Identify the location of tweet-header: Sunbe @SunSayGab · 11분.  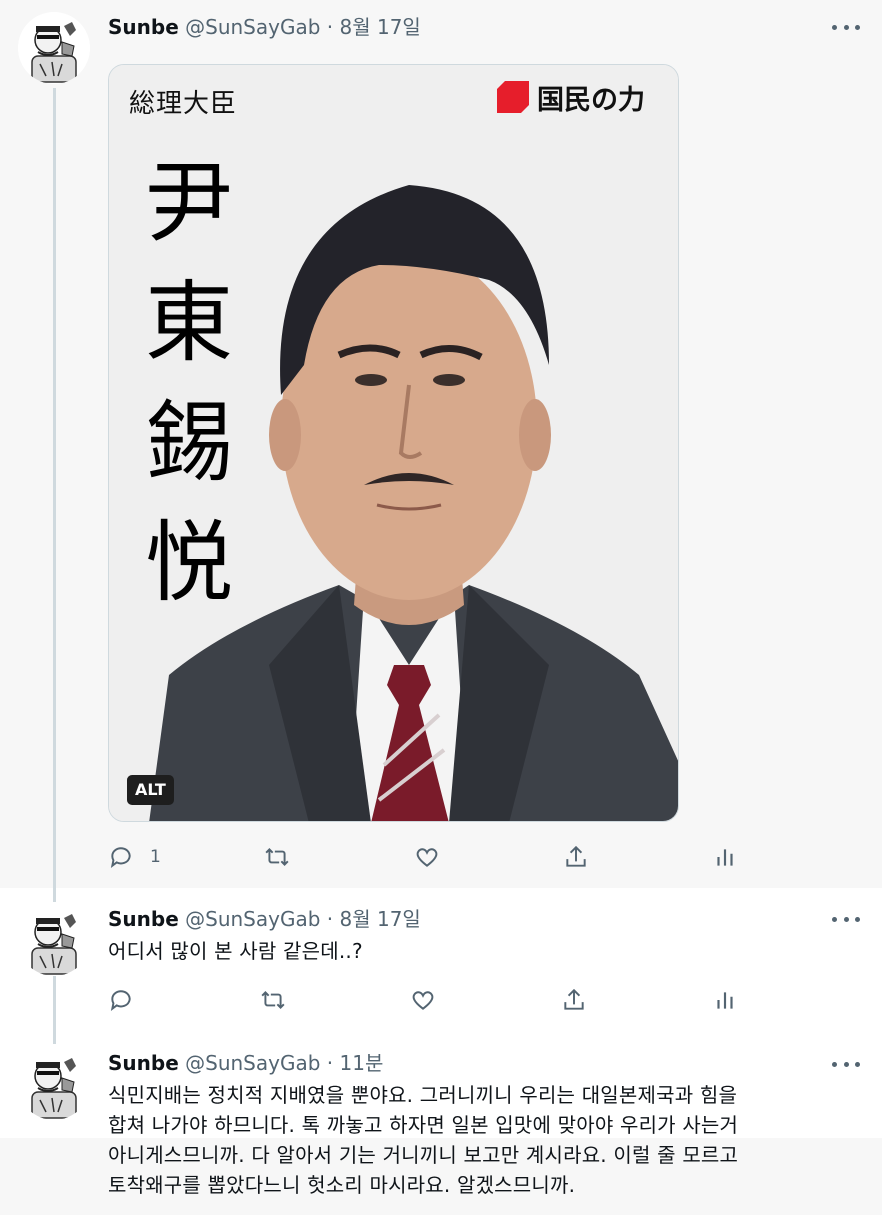
(245, 1063).